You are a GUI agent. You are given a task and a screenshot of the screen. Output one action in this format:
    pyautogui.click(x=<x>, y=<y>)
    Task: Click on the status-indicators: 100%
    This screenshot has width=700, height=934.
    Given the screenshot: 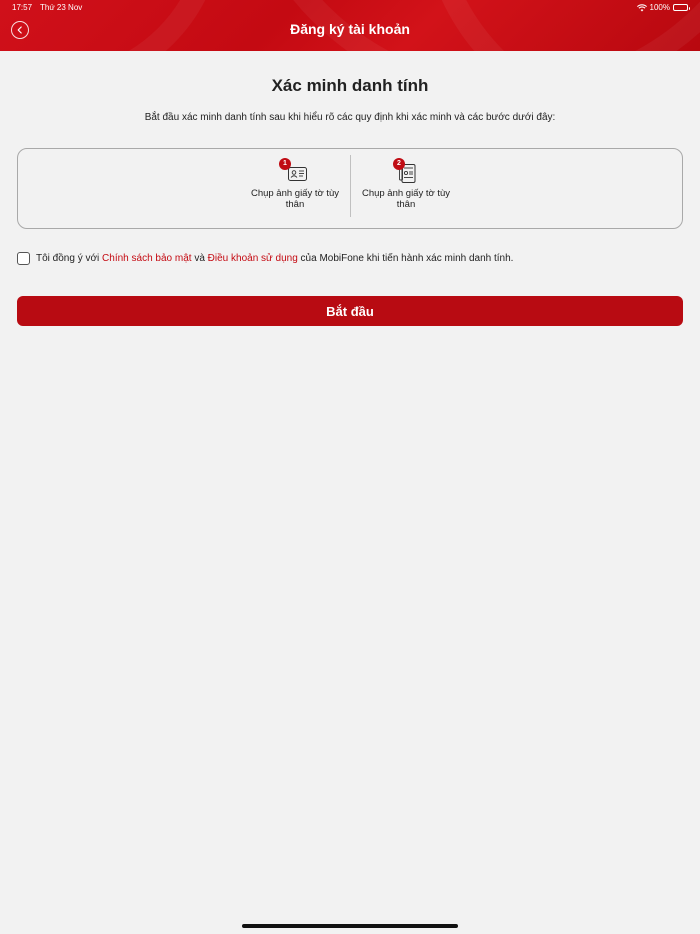 What is the action you would take?
    pyautogui.click(x=663, y=7)
    